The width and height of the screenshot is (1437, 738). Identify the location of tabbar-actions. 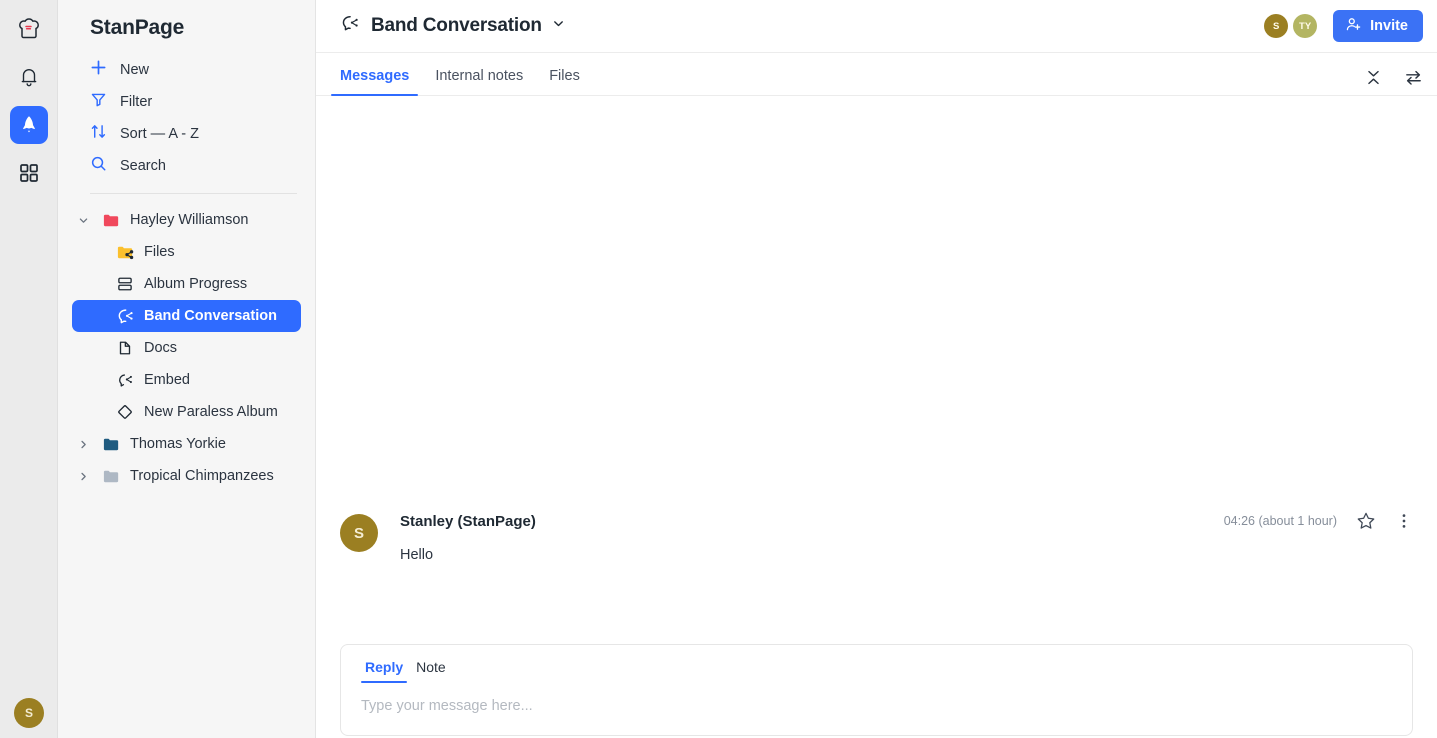
(1394, 81).